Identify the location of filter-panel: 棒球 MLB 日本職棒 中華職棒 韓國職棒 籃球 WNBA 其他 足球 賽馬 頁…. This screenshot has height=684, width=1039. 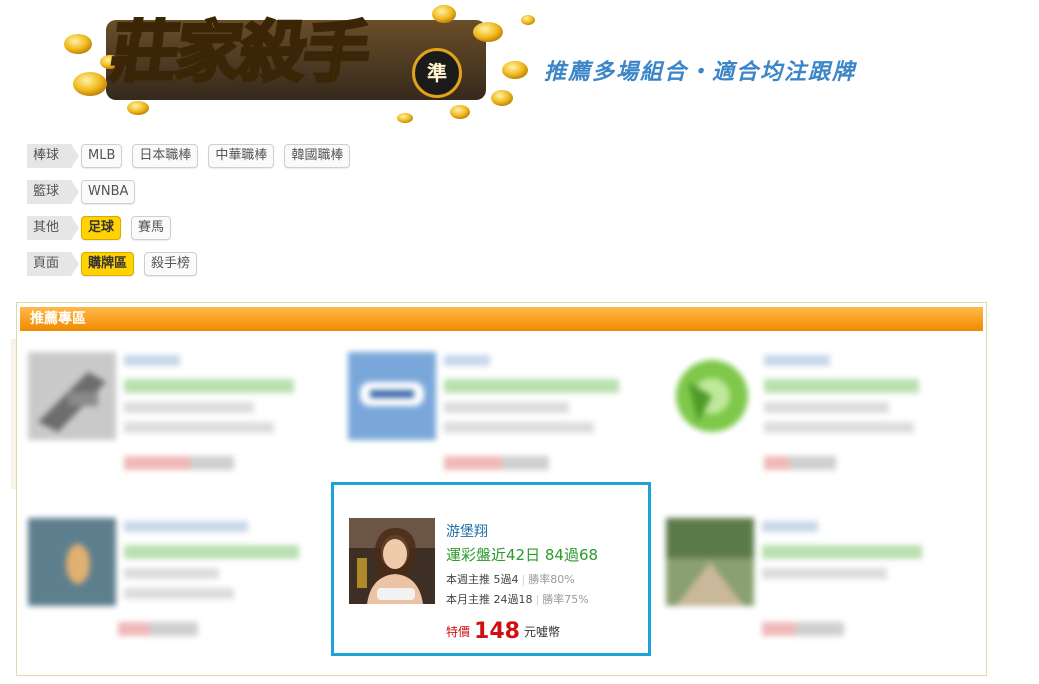
(193, 216).